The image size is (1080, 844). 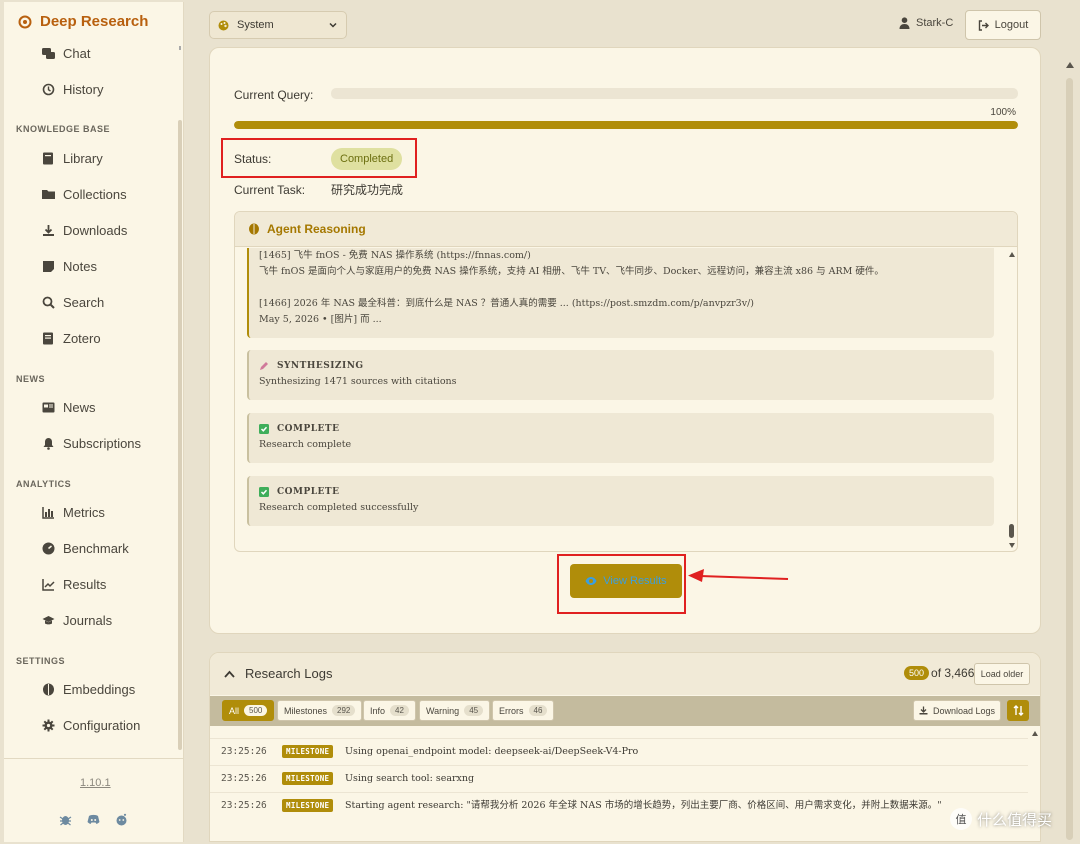 What do you see at coordinates (44, 484) in the screenshot?
I see `section-analytics: ANALYTICS` at bounding box center [44, 484].